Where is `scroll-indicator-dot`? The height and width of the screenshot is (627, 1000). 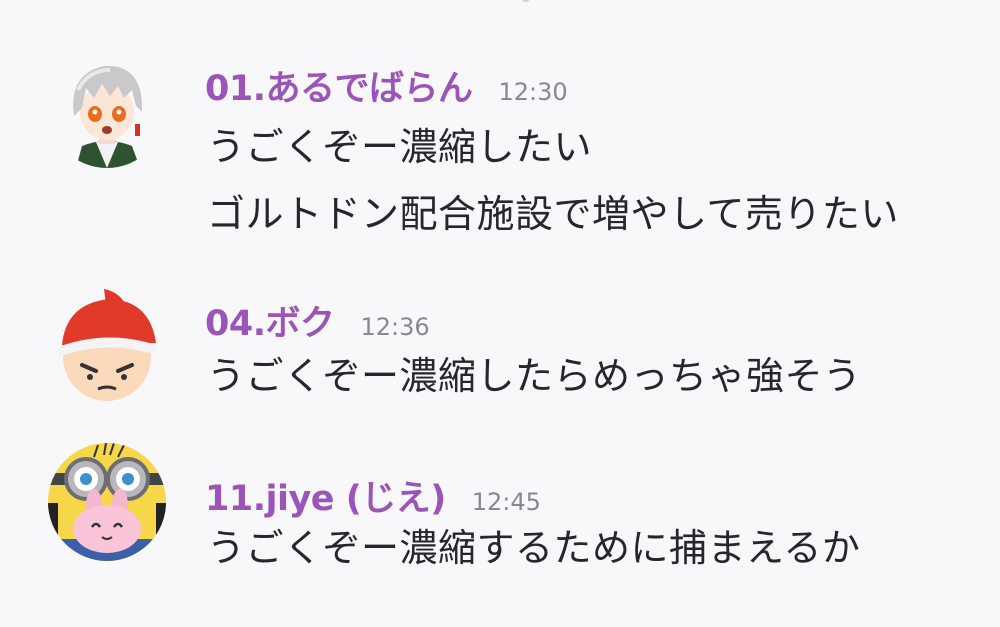
scroll-indicator-dot is located at coordinates (526, 1).